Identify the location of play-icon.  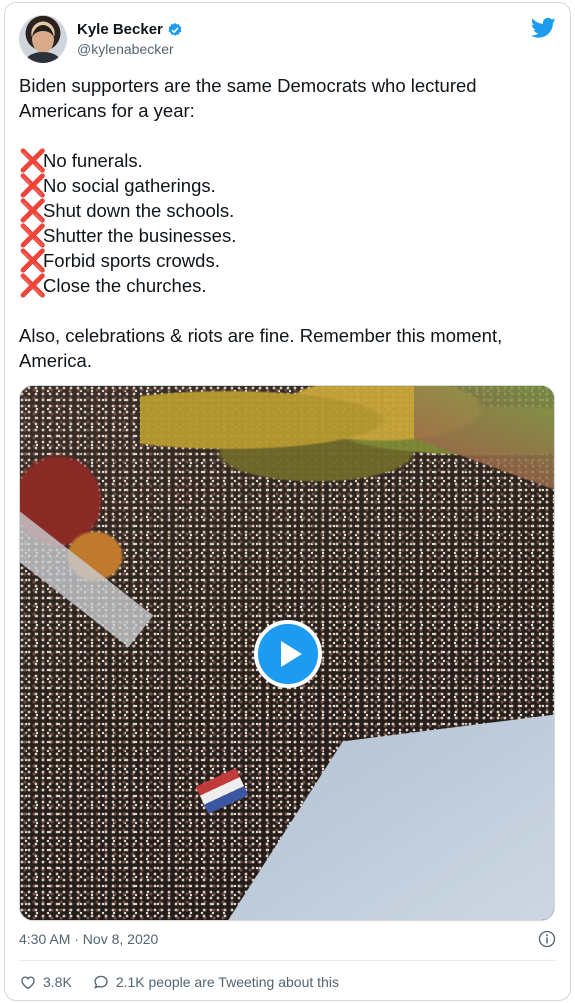
(291, 654).